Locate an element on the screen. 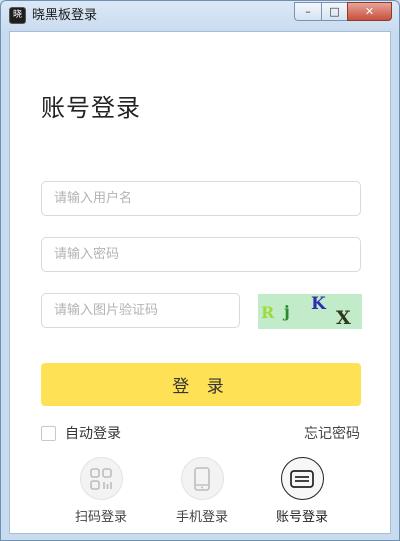  account-login-option: 账号登录 is located at coordinates (302, 491).